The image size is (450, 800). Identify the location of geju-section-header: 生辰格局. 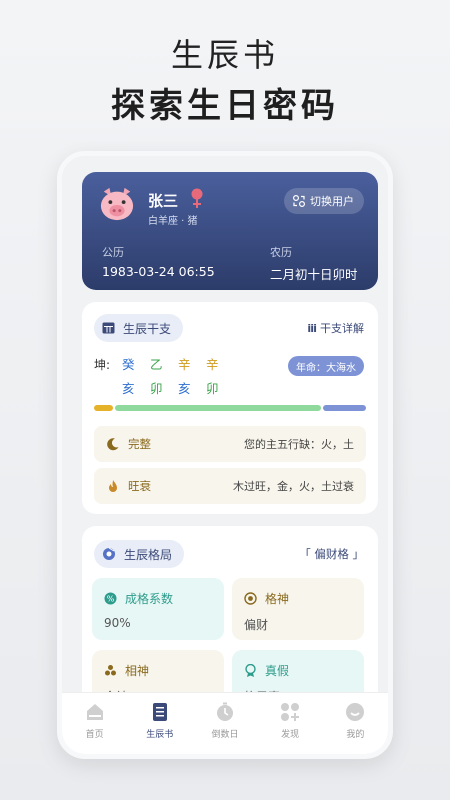
(139, 554).